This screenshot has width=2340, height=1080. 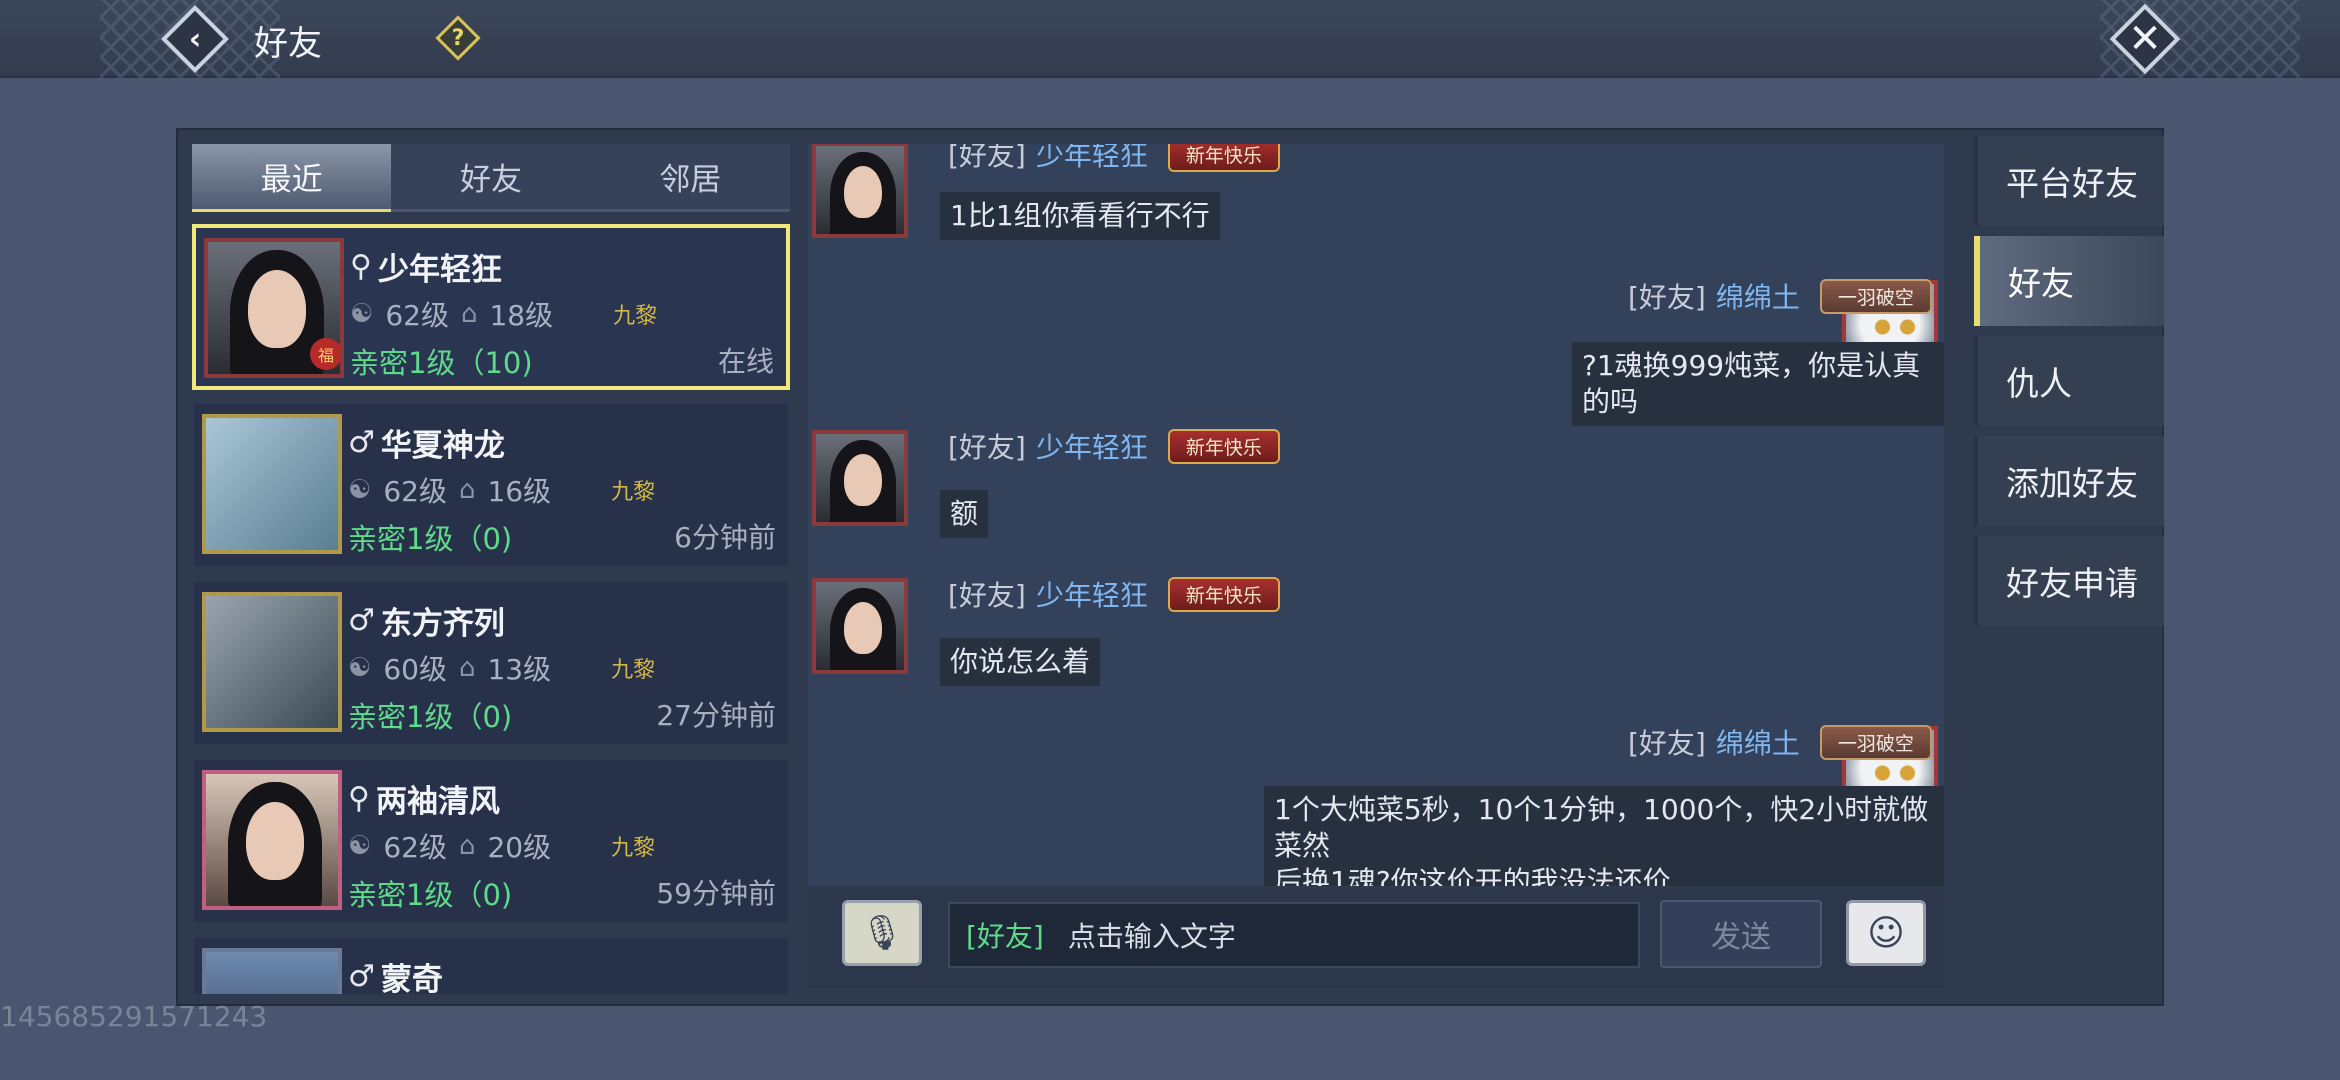 I want to click on friend-name: 少年轻狂, so click(x=439, y=270).